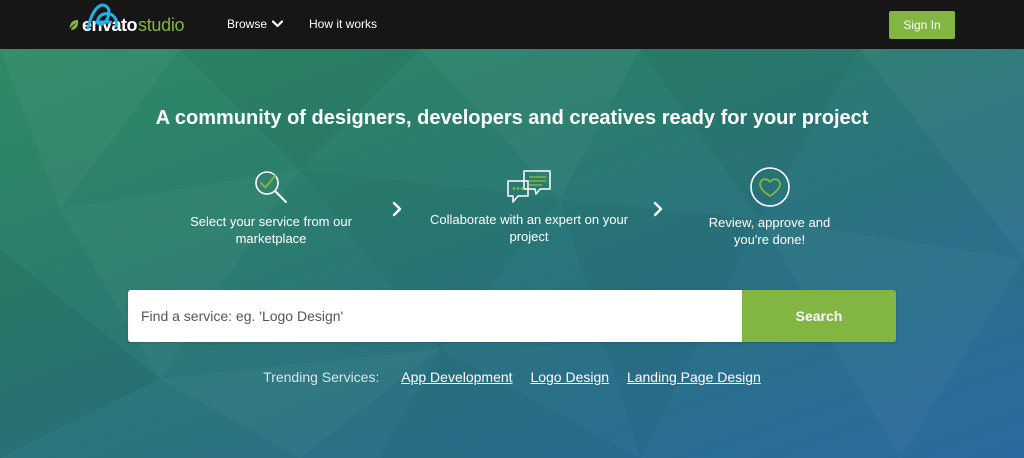  I want to click on heart-circle-icon, so click(769, 187).